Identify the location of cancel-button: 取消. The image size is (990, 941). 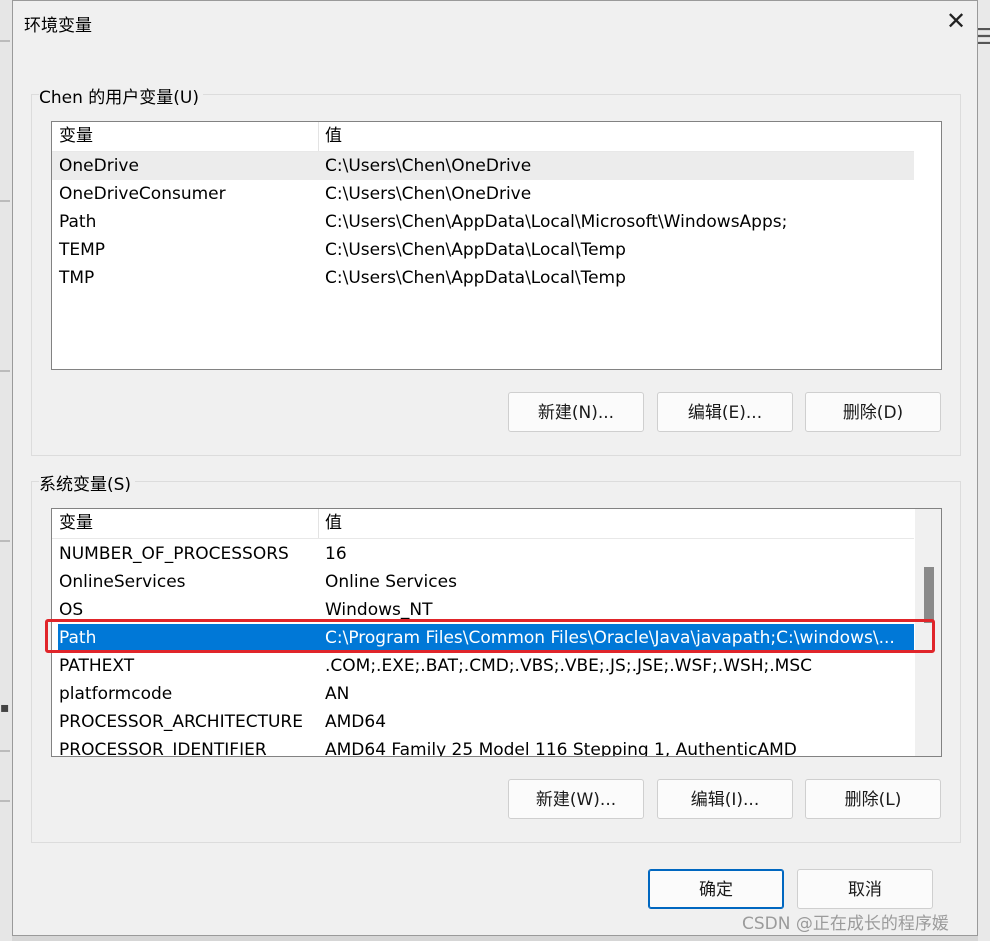
(865, 889).